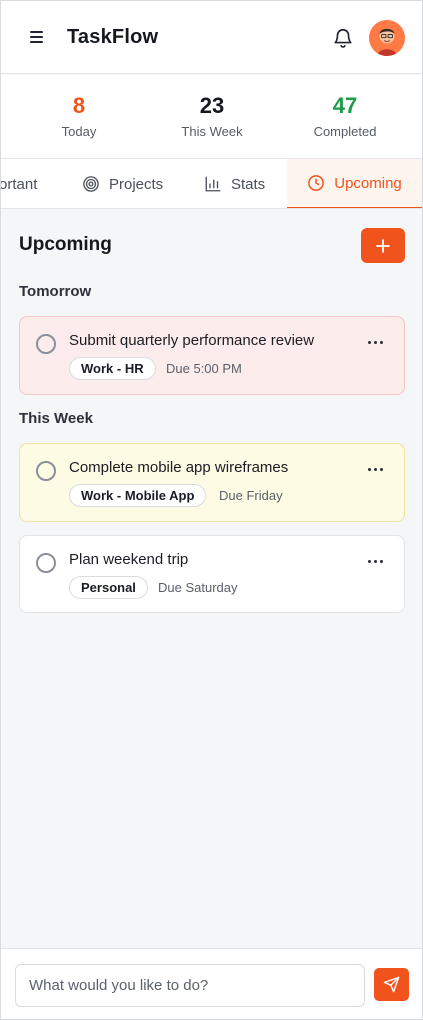  Describe the element at coordinates (65, 244) in the screenshot. I see `page-title: Upcoming` at that location.